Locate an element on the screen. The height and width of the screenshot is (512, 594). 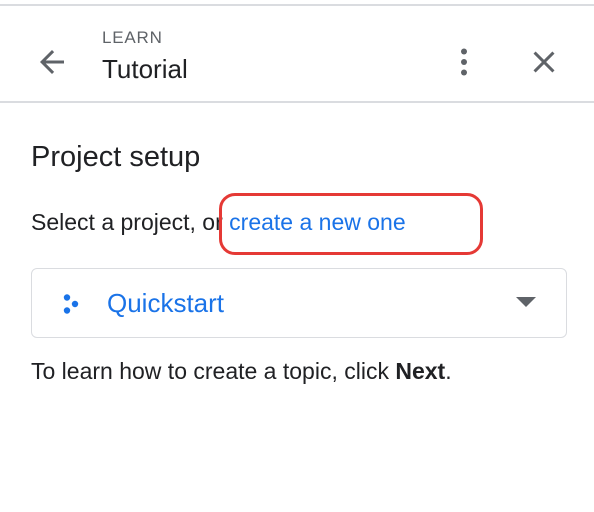
dropdown-arrow-icon is located at coordinates (526, 302).